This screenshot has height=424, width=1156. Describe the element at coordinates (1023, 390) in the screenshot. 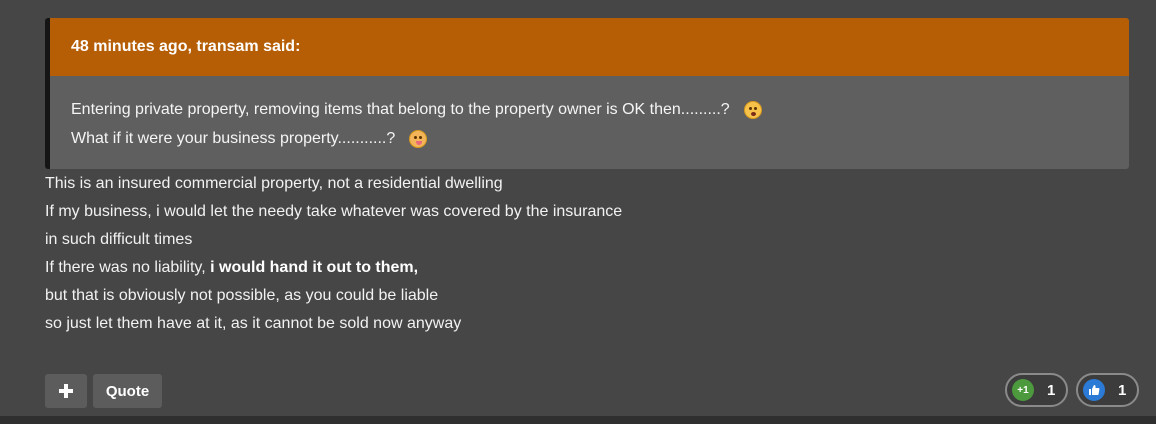

I see `plus-one-icon: +1` at that location.